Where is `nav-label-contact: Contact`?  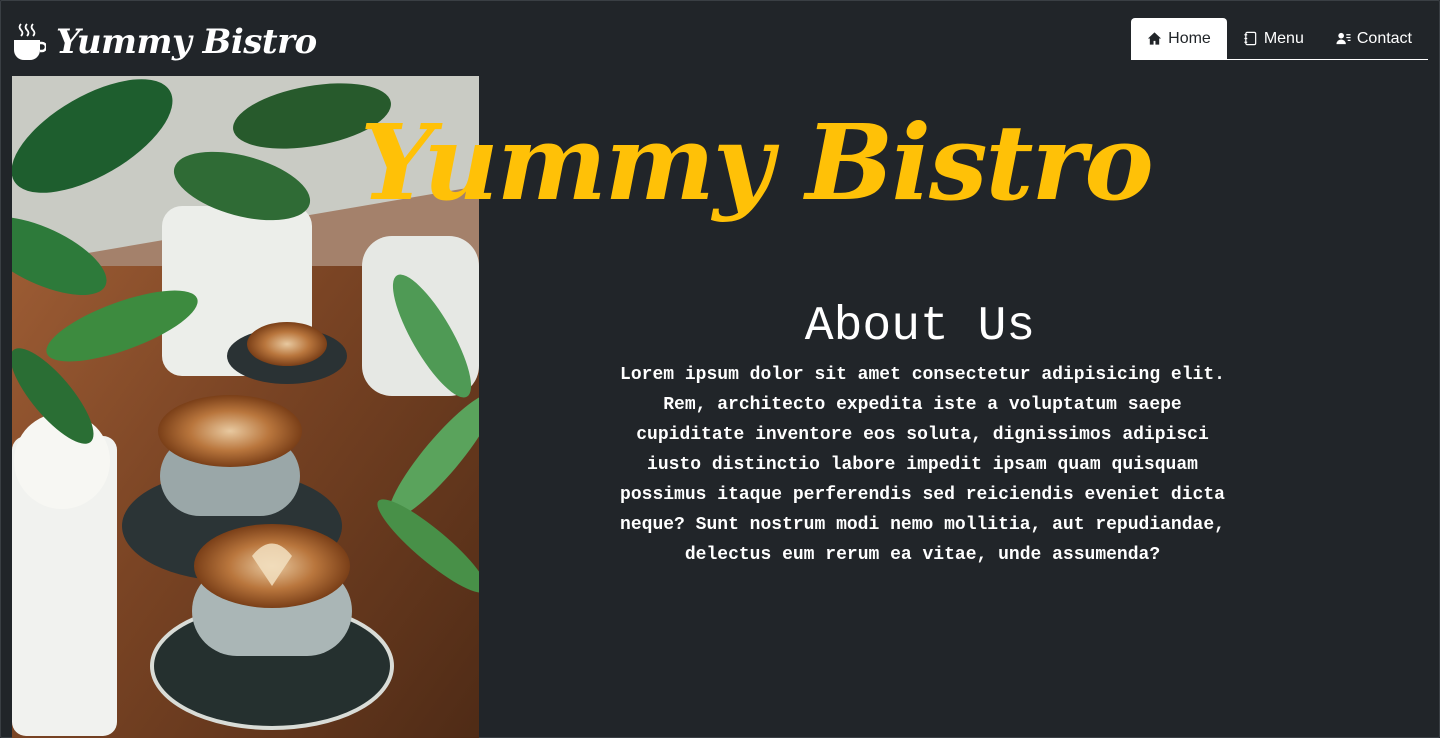 nav-label-contact: Contact is located at coordinates (1384, 38).